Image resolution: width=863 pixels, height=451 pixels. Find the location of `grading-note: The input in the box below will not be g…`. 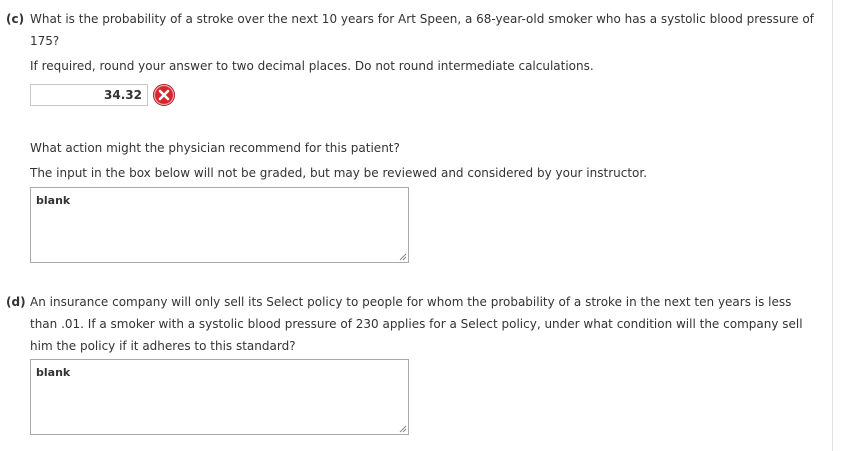

grading-note: The input in the box below will not be g… is located at coordinates (339, 173).